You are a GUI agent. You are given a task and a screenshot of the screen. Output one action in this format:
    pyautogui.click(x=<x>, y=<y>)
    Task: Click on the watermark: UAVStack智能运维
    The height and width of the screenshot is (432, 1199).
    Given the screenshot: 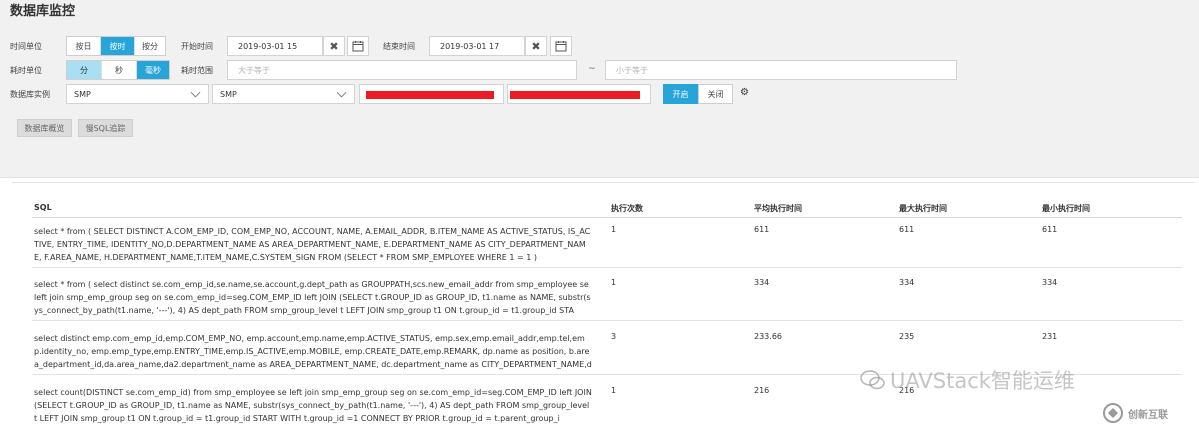 What is the action you would take?
    pyautogui.click(x=967, y=380)
    